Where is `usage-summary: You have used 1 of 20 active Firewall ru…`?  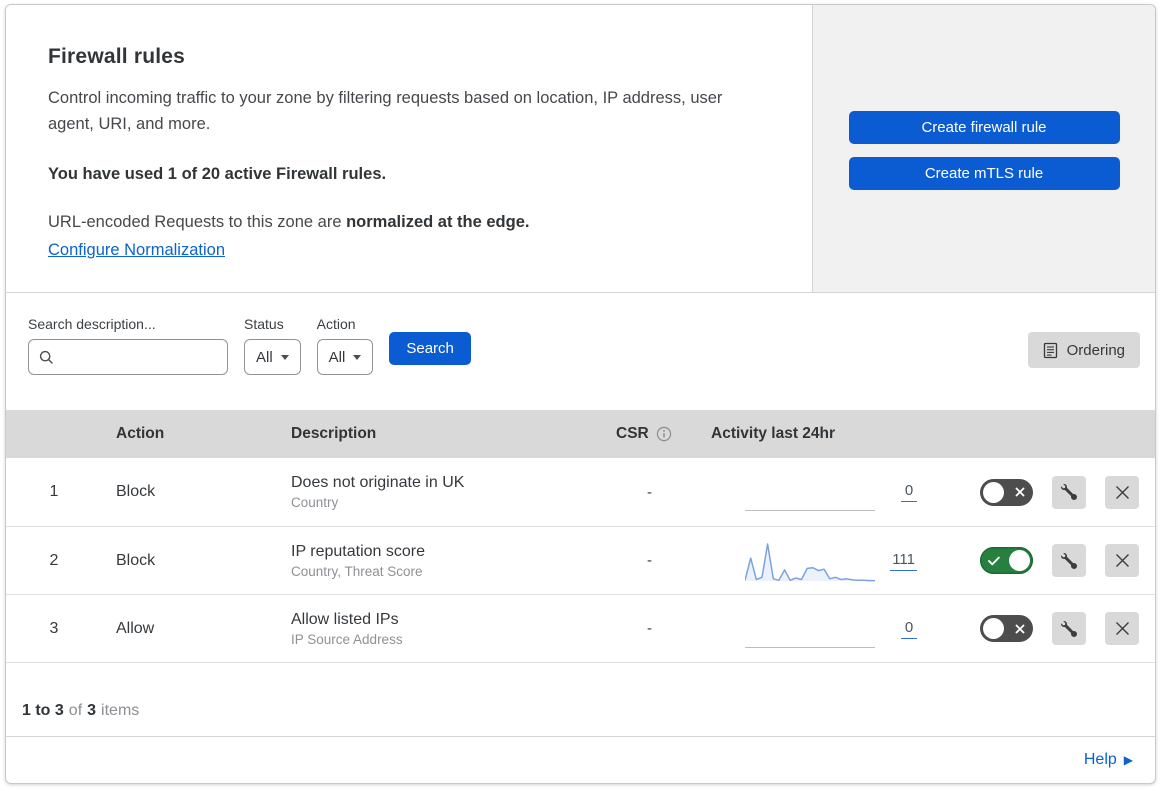 usage-summary: You have used 1 of 20 active Firewall ru… is located at coordinates (217, 174).